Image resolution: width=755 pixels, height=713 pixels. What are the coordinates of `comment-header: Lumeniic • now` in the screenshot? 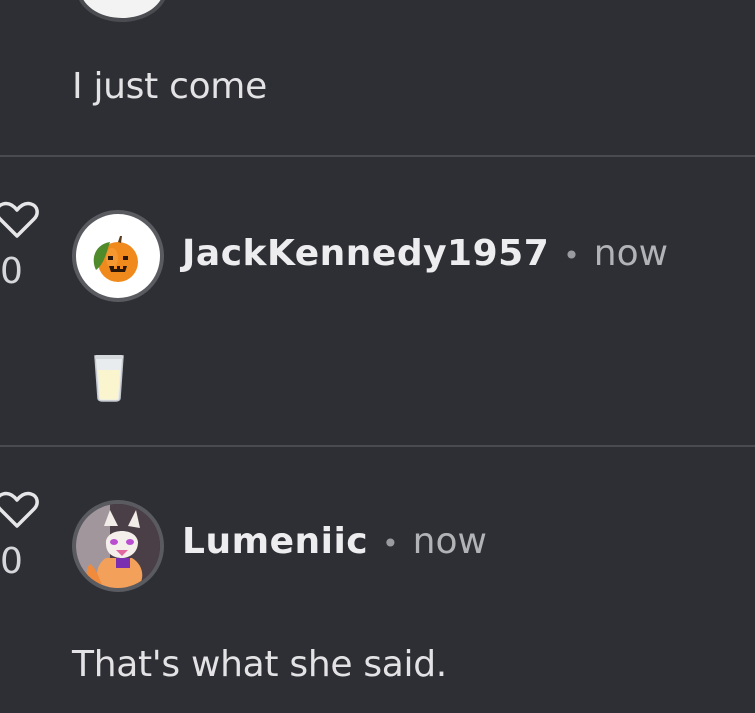 It's located at (334, 542).